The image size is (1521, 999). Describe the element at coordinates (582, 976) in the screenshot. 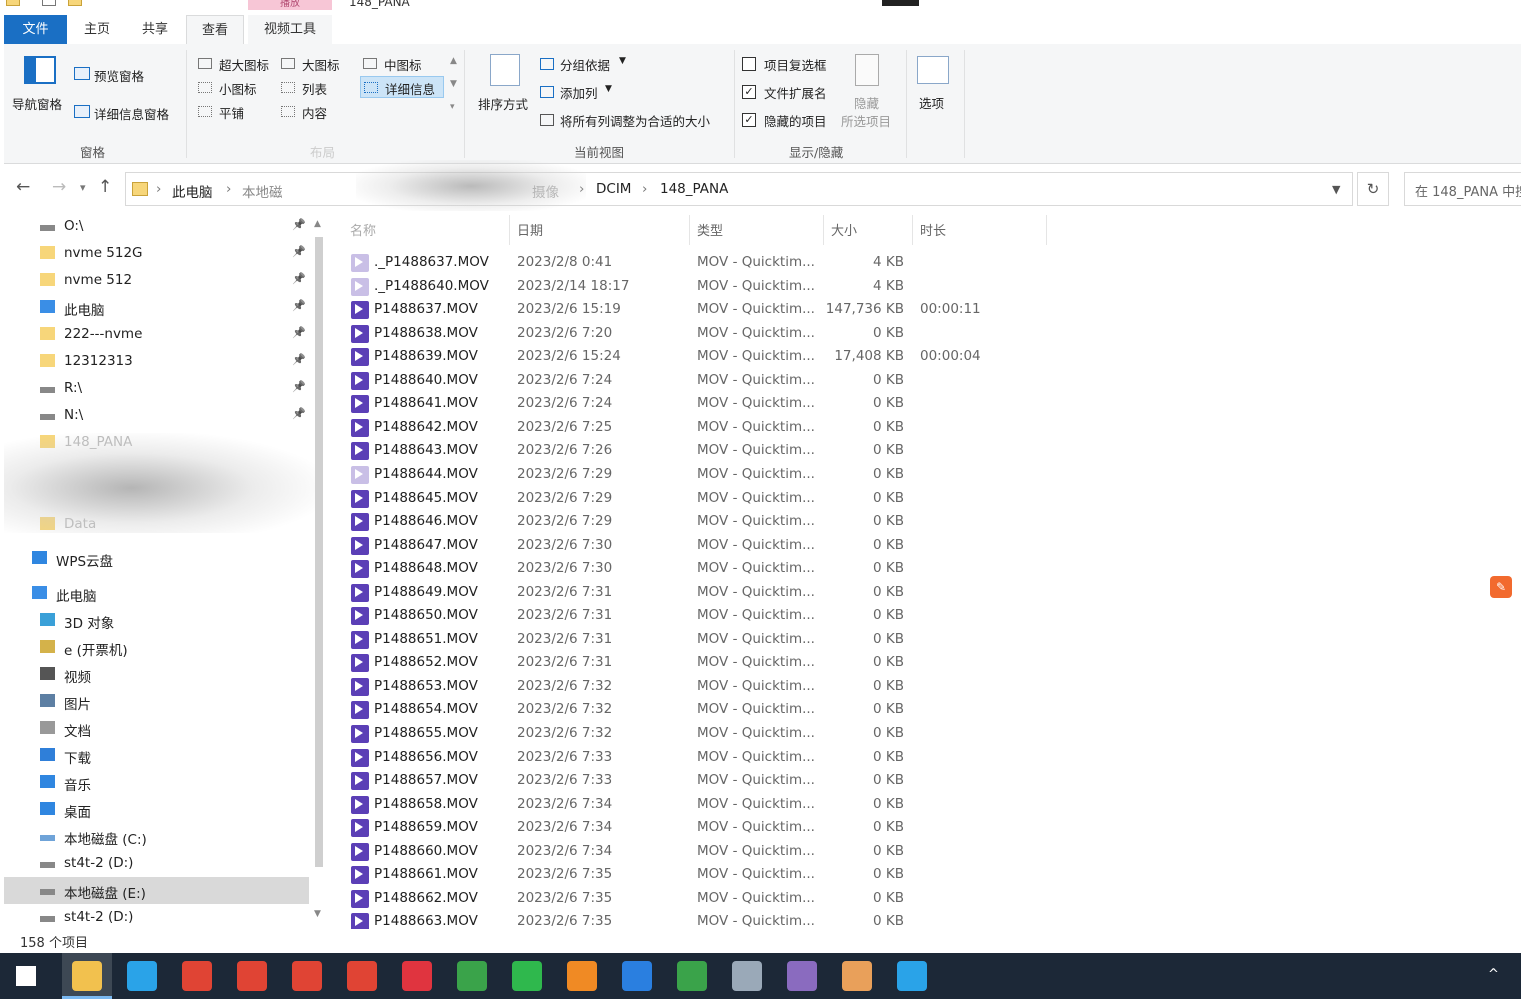

I see `office-app-icon` at that location.